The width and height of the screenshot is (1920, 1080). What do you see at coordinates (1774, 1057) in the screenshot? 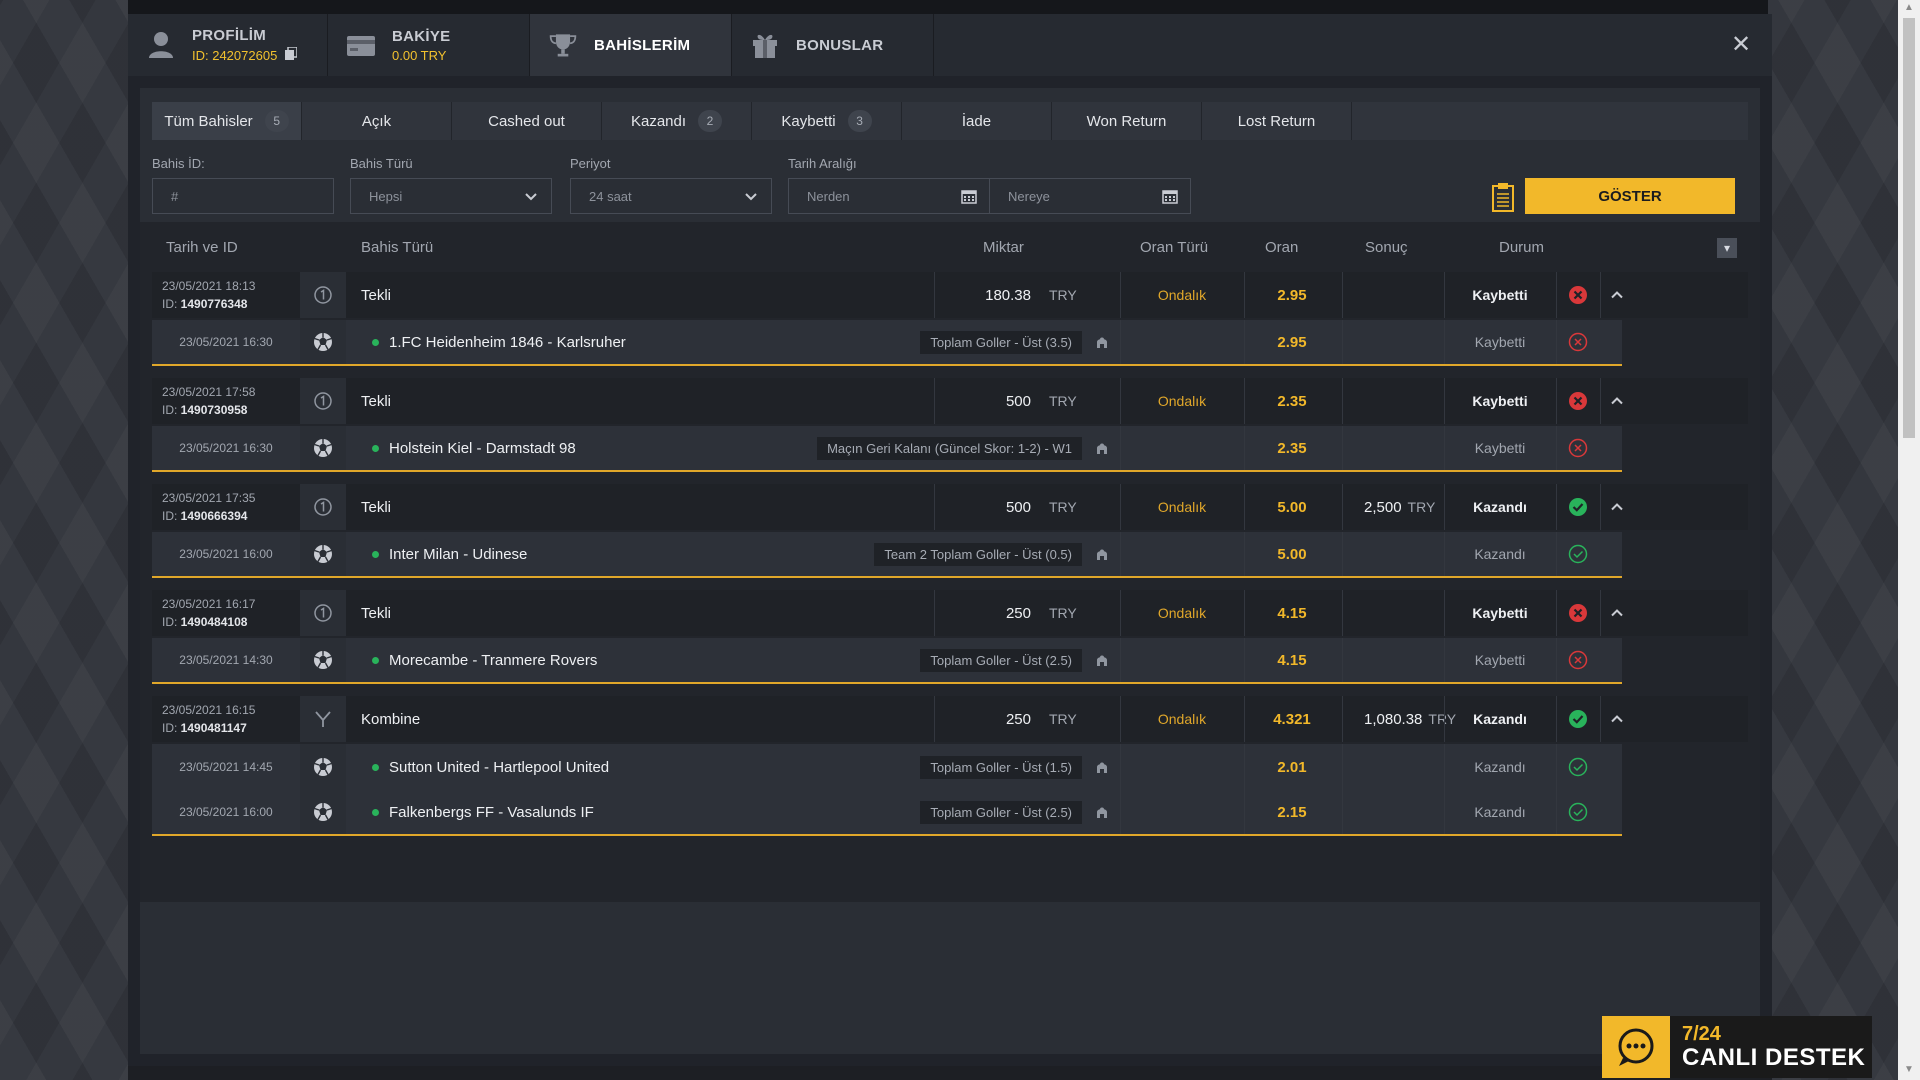
I see `support-label: CANLI DESTEK` at bounding box center [1774, 1057].